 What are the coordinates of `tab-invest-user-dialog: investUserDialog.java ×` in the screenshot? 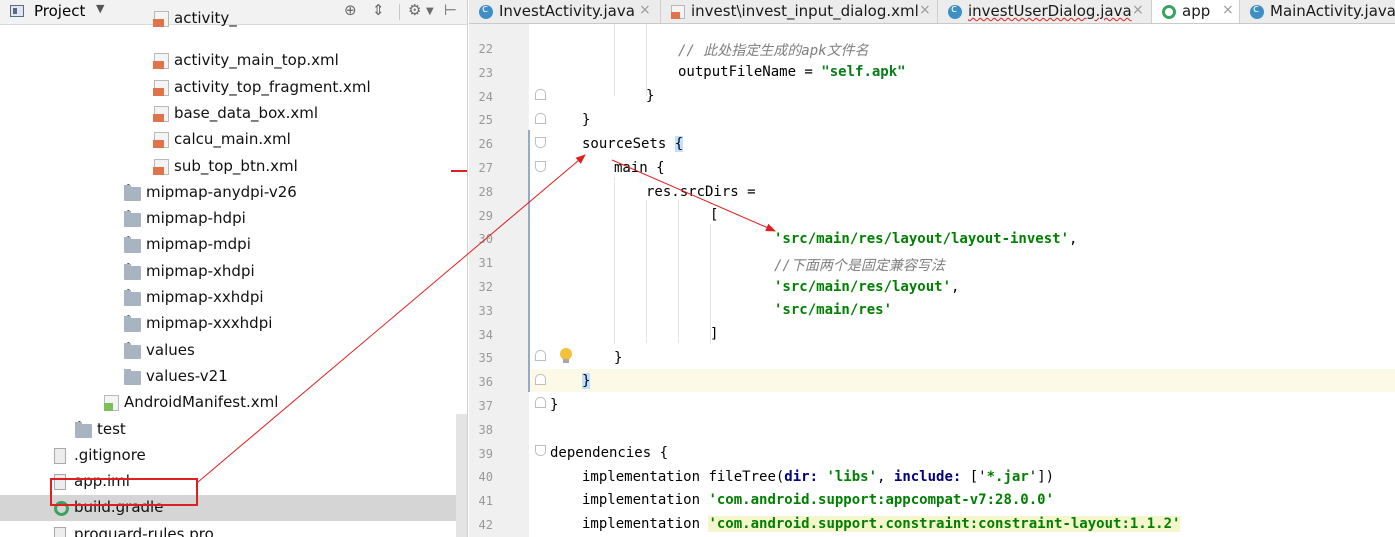 It's located at (1045, 11).